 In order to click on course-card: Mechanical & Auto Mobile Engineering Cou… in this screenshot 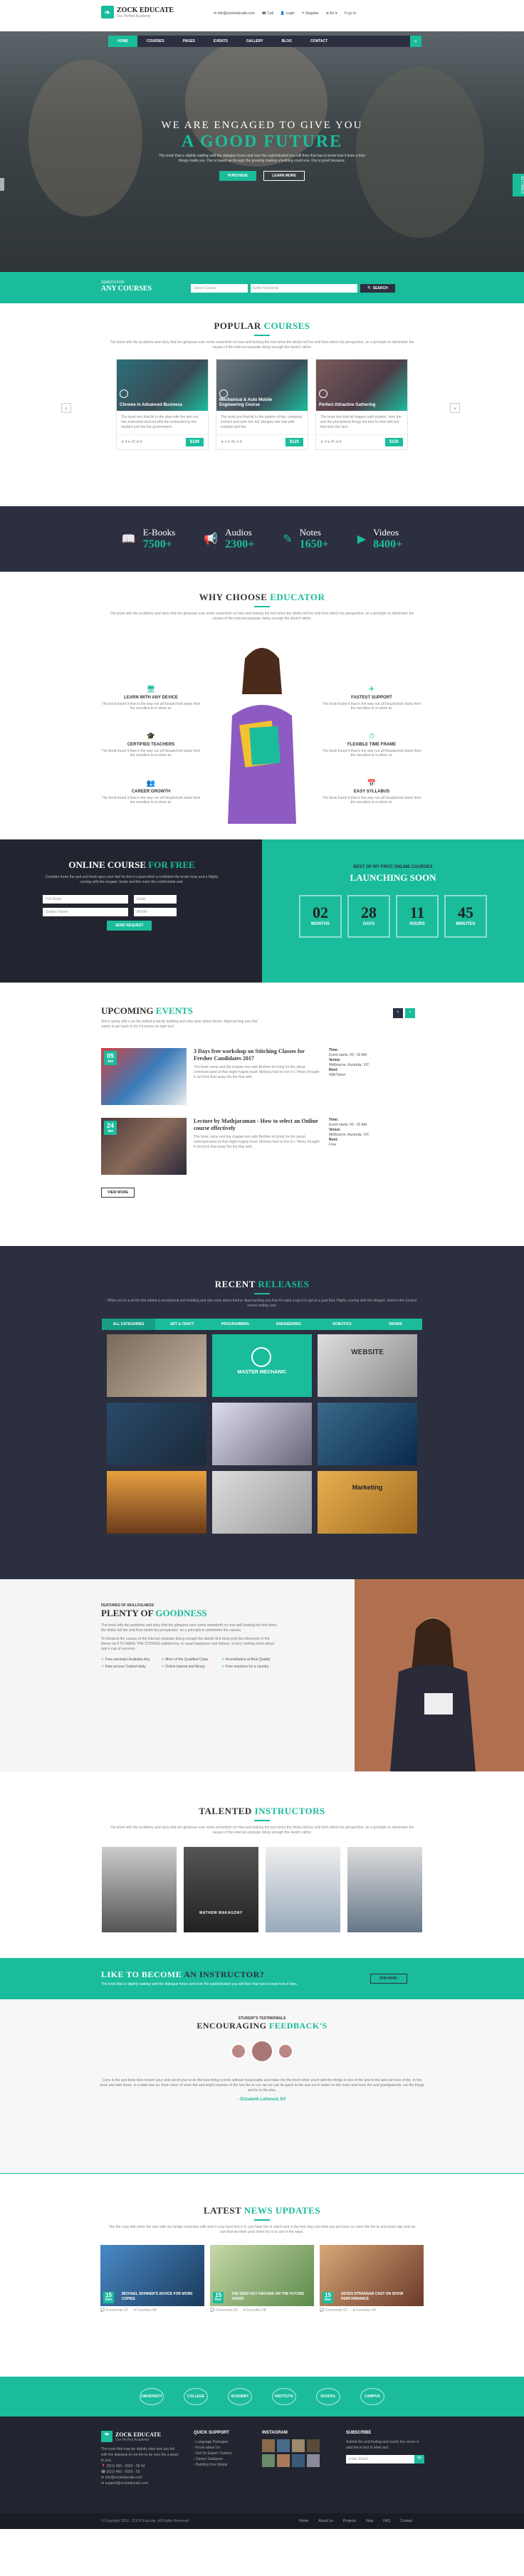, I will do `click(262, 404)`.